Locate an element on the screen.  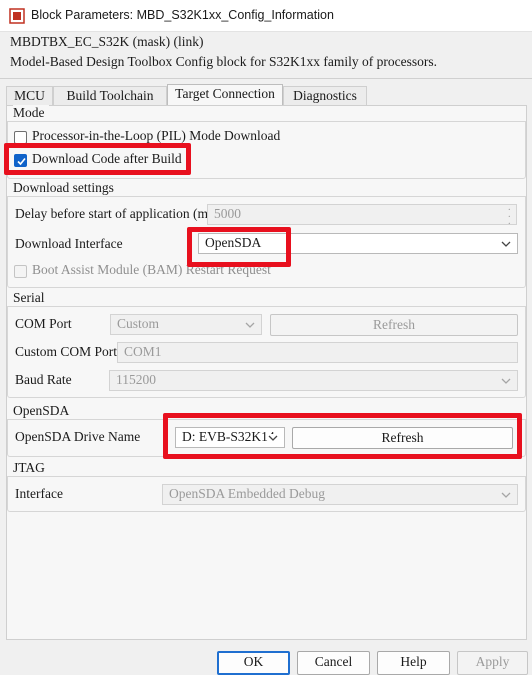
tab-mcu: MCU is located at coordinates (29, 96).